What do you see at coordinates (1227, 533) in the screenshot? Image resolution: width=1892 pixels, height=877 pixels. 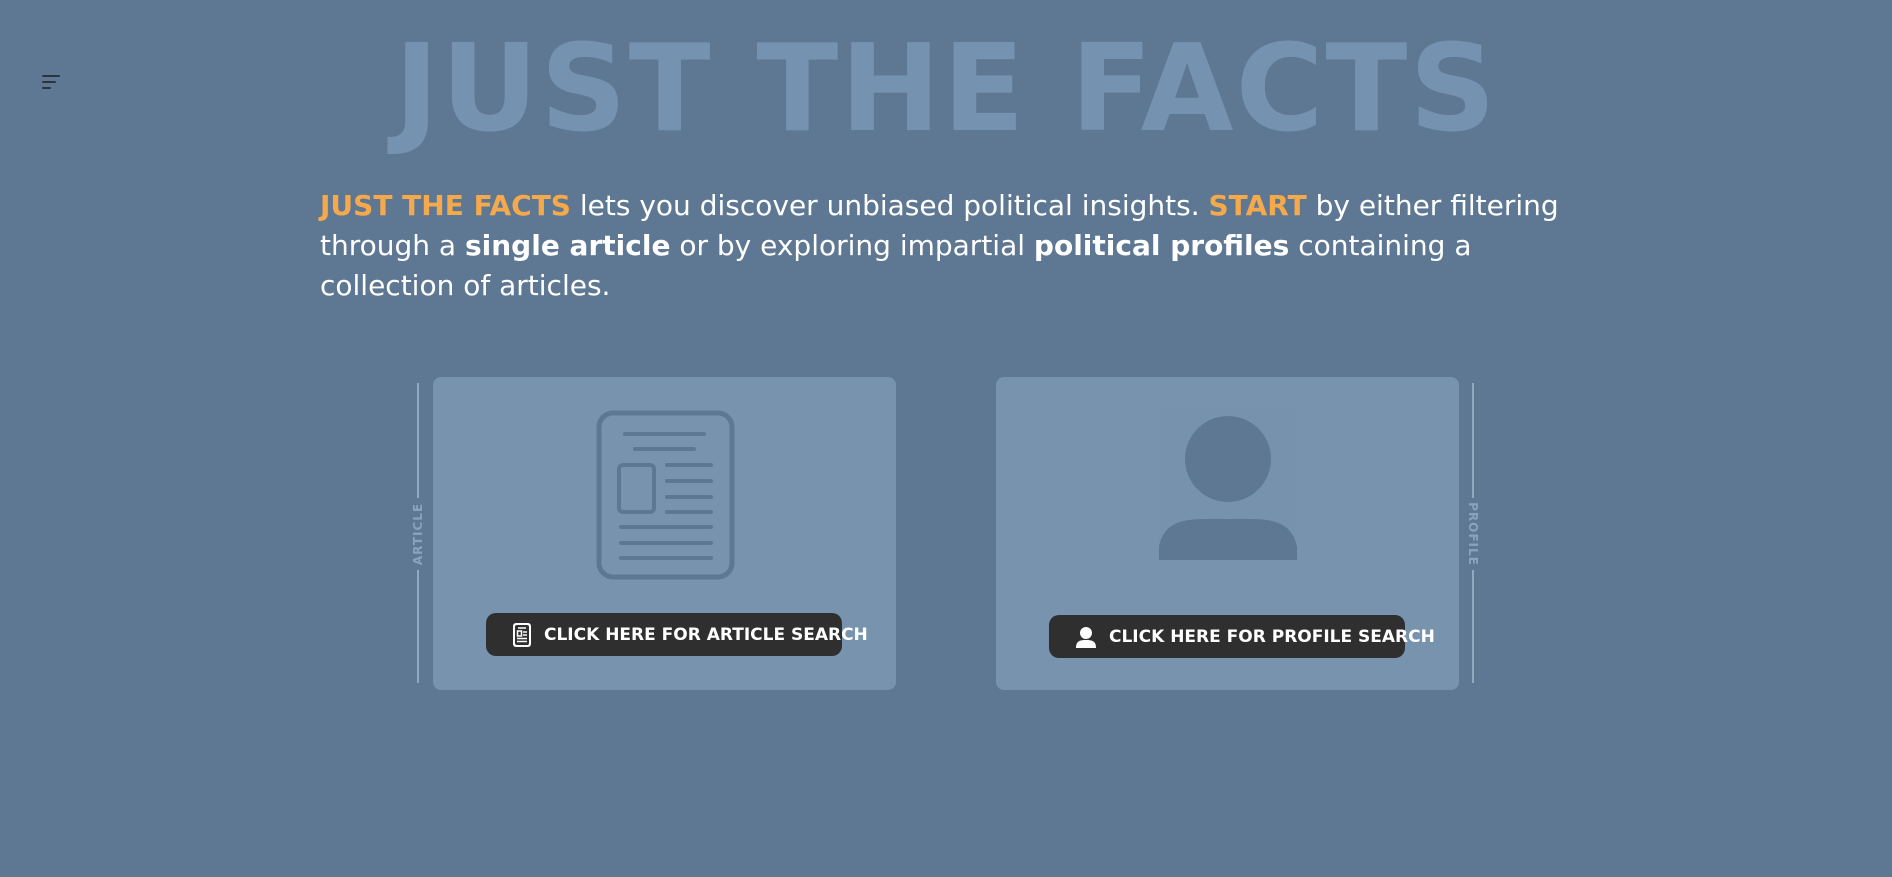 I see `profile-card: CLICK HERE FOR PROFILE SEARCH` at bounding box center [1227, 533].